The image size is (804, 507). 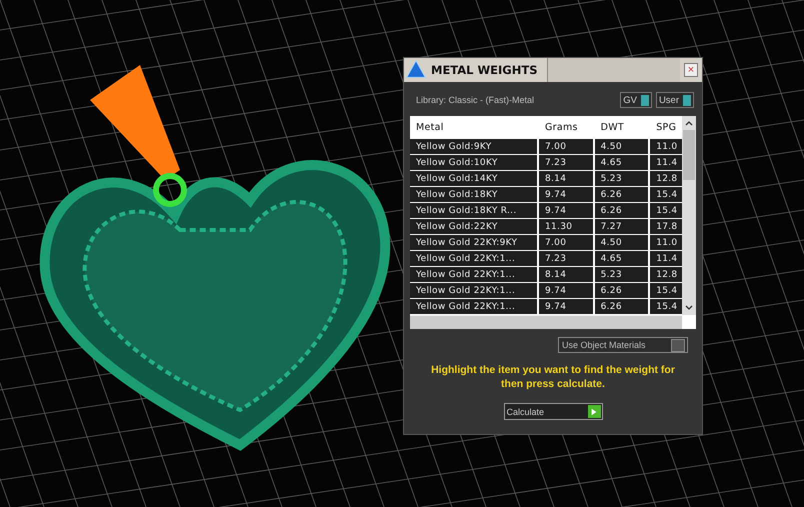 I want to click on use-object-materials-toggle: Use Object Materials, so click(x=623, y=345).